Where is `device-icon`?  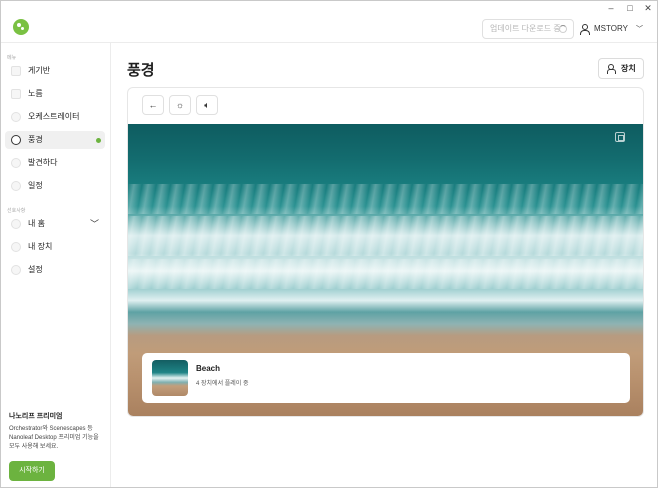
device-icon is located at coordinates (16, 247).